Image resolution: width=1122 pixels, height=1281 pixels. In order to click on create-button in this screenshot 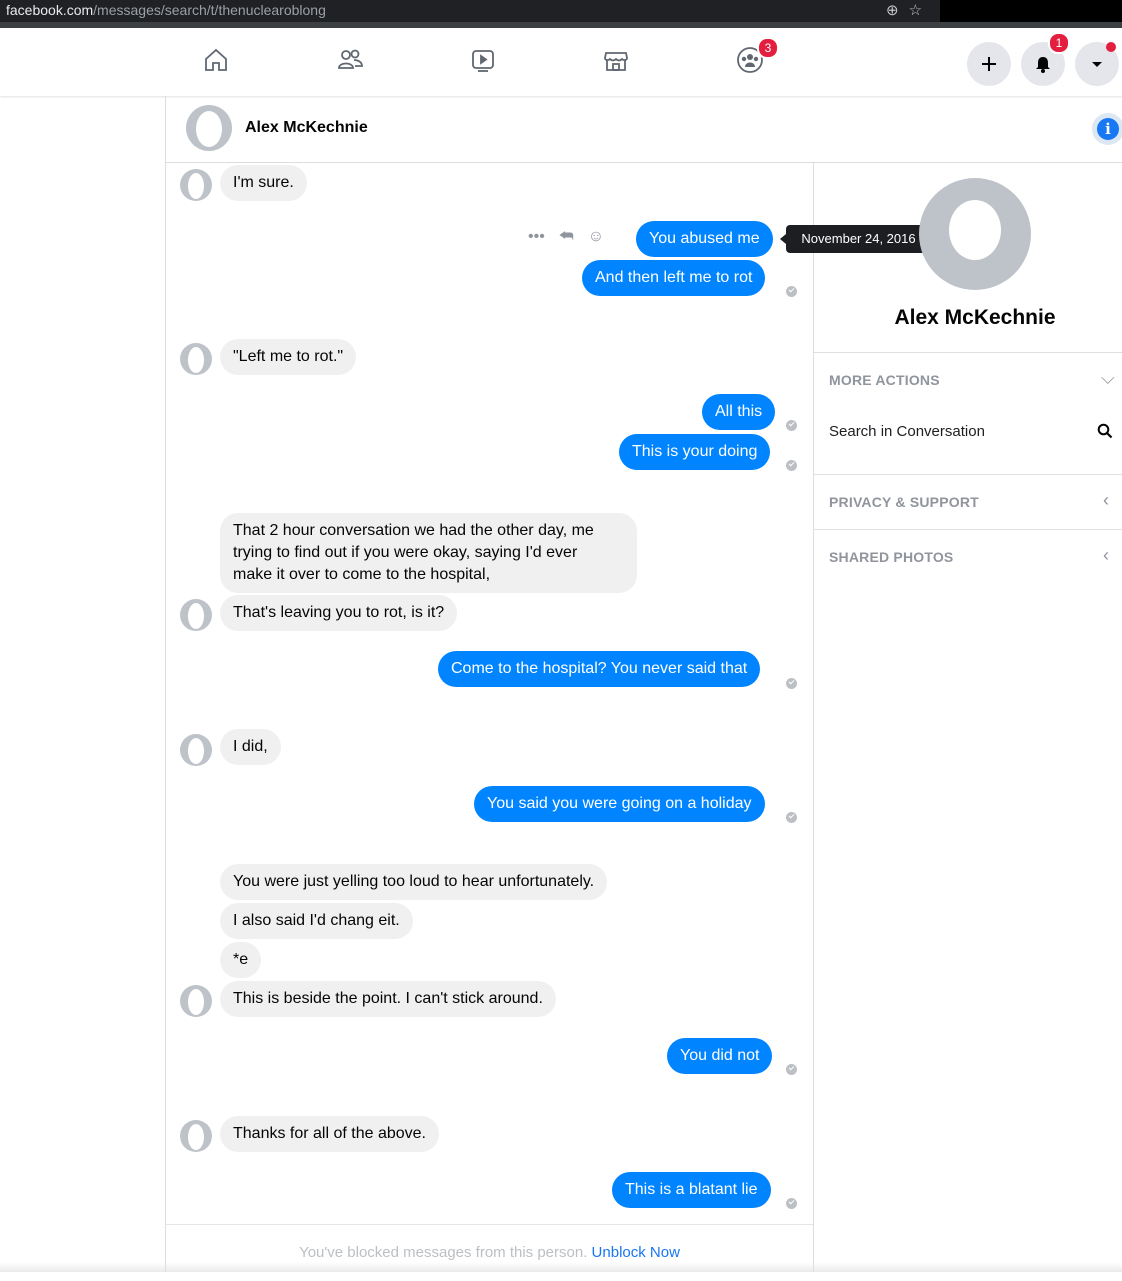, I will do `click(989, 64)`.